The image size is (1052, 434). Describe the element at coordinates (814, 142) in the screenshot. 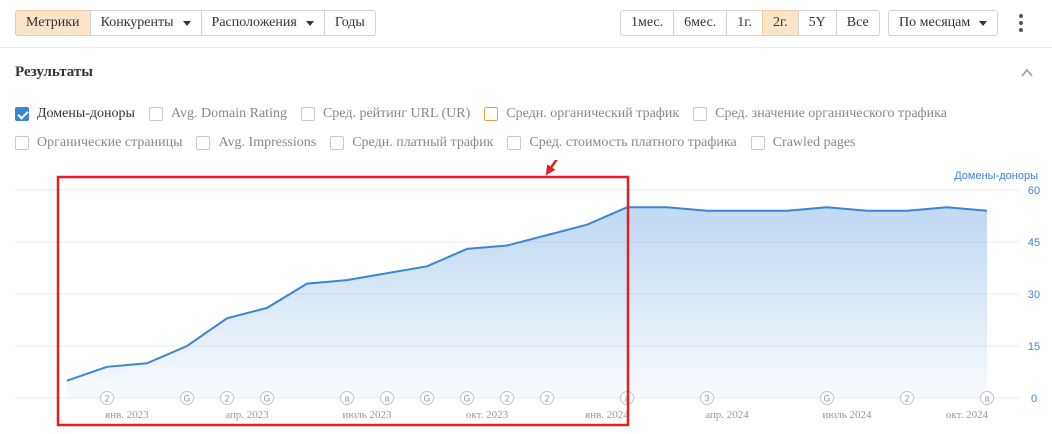

I see `metric-label: Crawled pages` at that location.